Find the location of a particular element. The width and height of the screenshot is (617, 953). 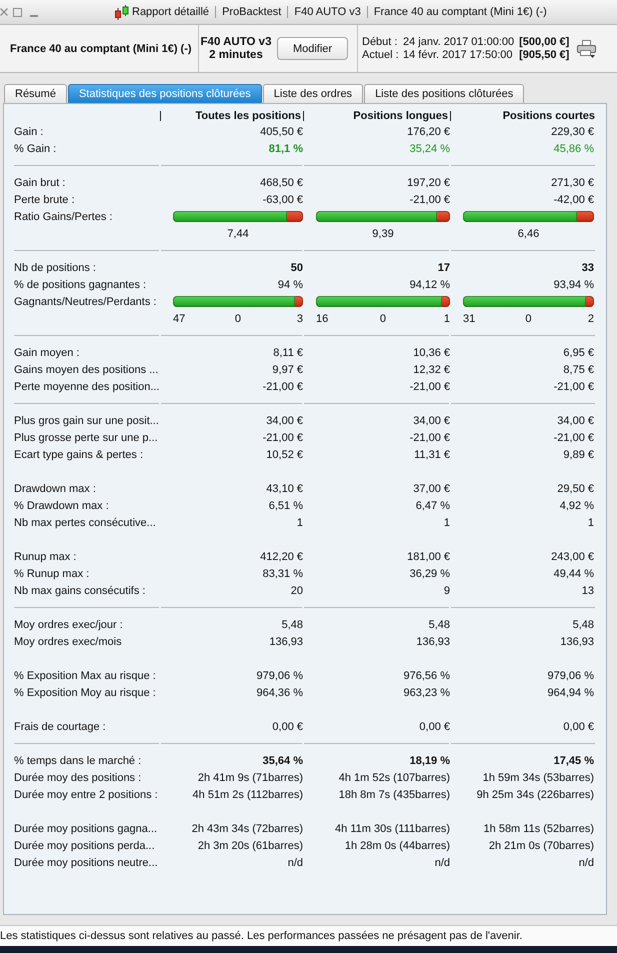

table-cell: 8,75 € is located at coordinates (578, 370).